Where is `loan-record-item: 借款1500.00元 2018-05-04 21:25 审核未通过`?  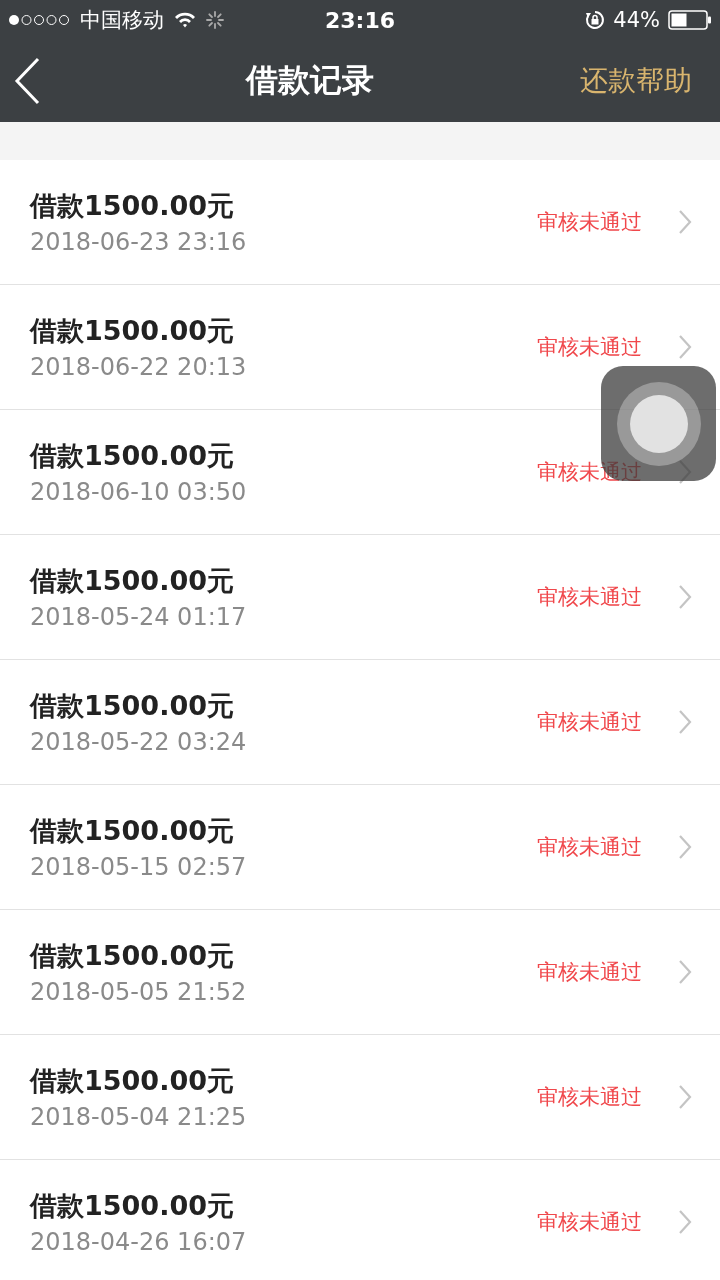
loan-record-item: 借款1500.00元 2018-05-04 21:25 审核未通过 is located at coordinates (360, 1097).